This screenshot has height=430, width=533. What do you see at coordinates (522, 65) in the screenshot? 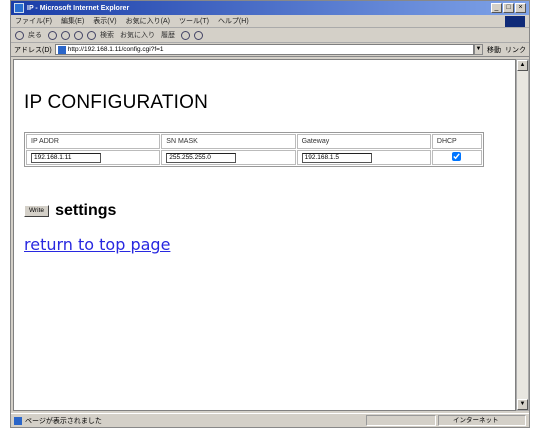
I see `scroll-up-icon: ▲` at bounding box center [522, 65].